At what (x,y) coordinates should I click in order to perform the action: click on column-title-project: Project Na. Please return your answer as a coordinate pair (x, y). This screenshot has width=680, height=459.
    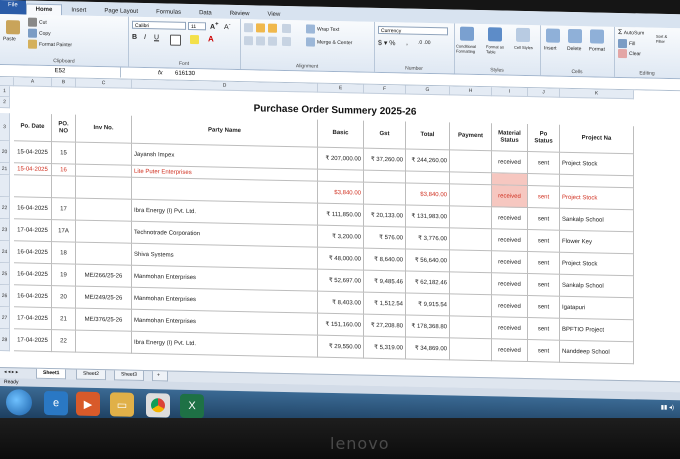
    Looking at the image, I should click on (597, 139).